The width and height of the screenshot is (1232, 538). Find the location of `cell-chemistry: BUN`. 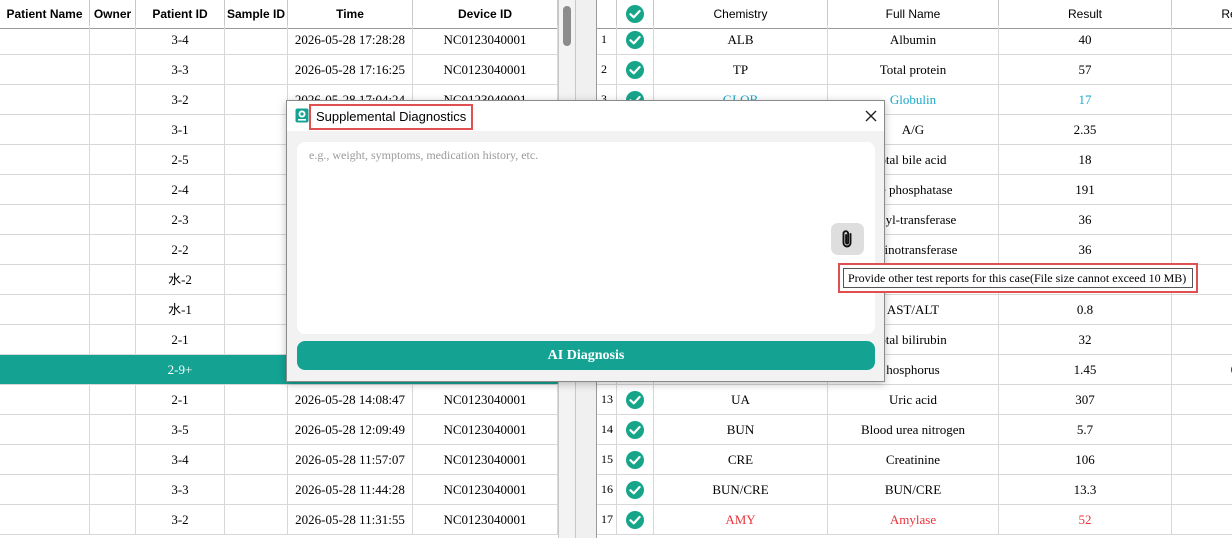

cell-chemistry: BUN is located at coordinates (741, 429).